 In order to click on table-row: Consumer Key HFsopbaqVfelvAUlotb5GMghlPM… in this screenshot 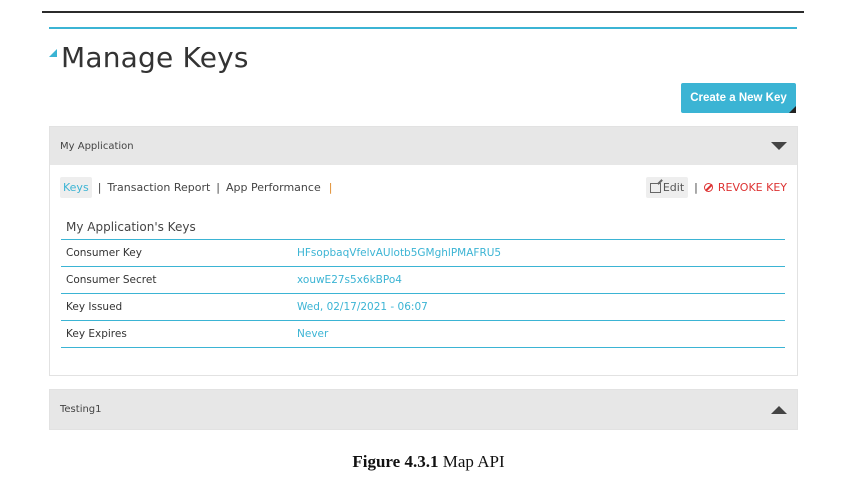, I will do `click(423, 253)`.